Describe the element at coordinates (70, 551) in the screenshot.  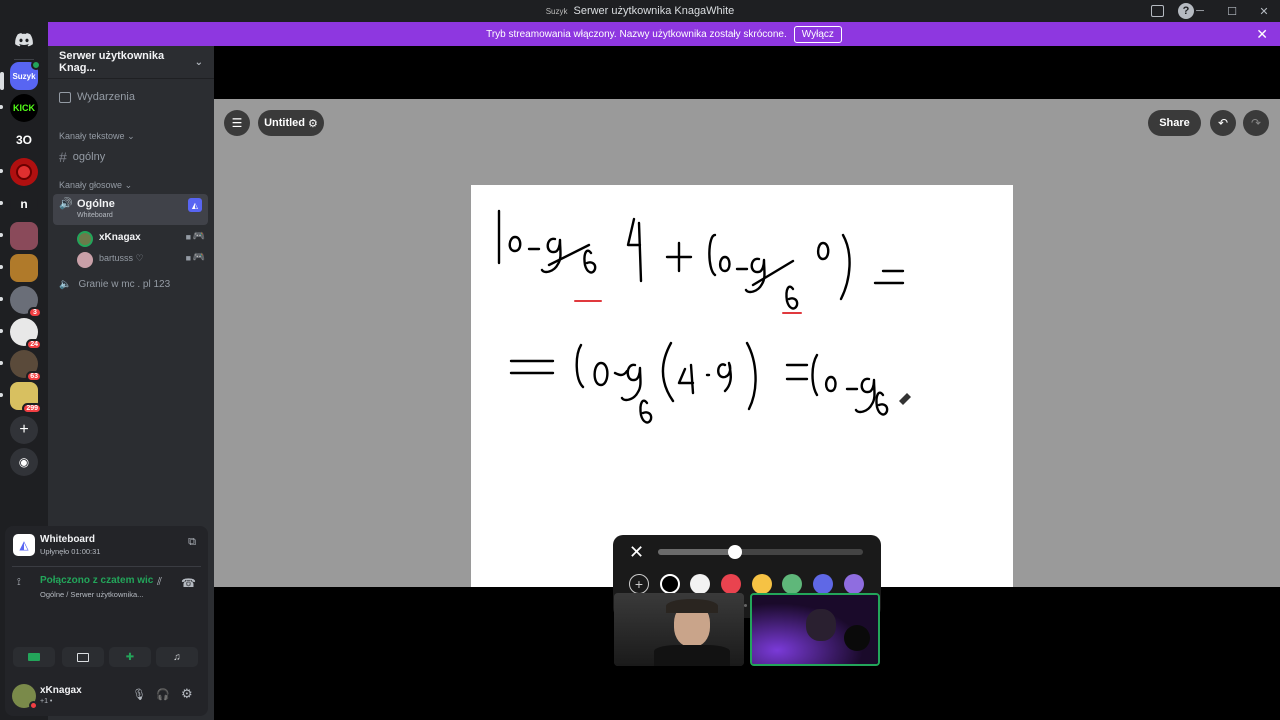
I see `activity-time: Upłynęło 01:00:31` at that location.